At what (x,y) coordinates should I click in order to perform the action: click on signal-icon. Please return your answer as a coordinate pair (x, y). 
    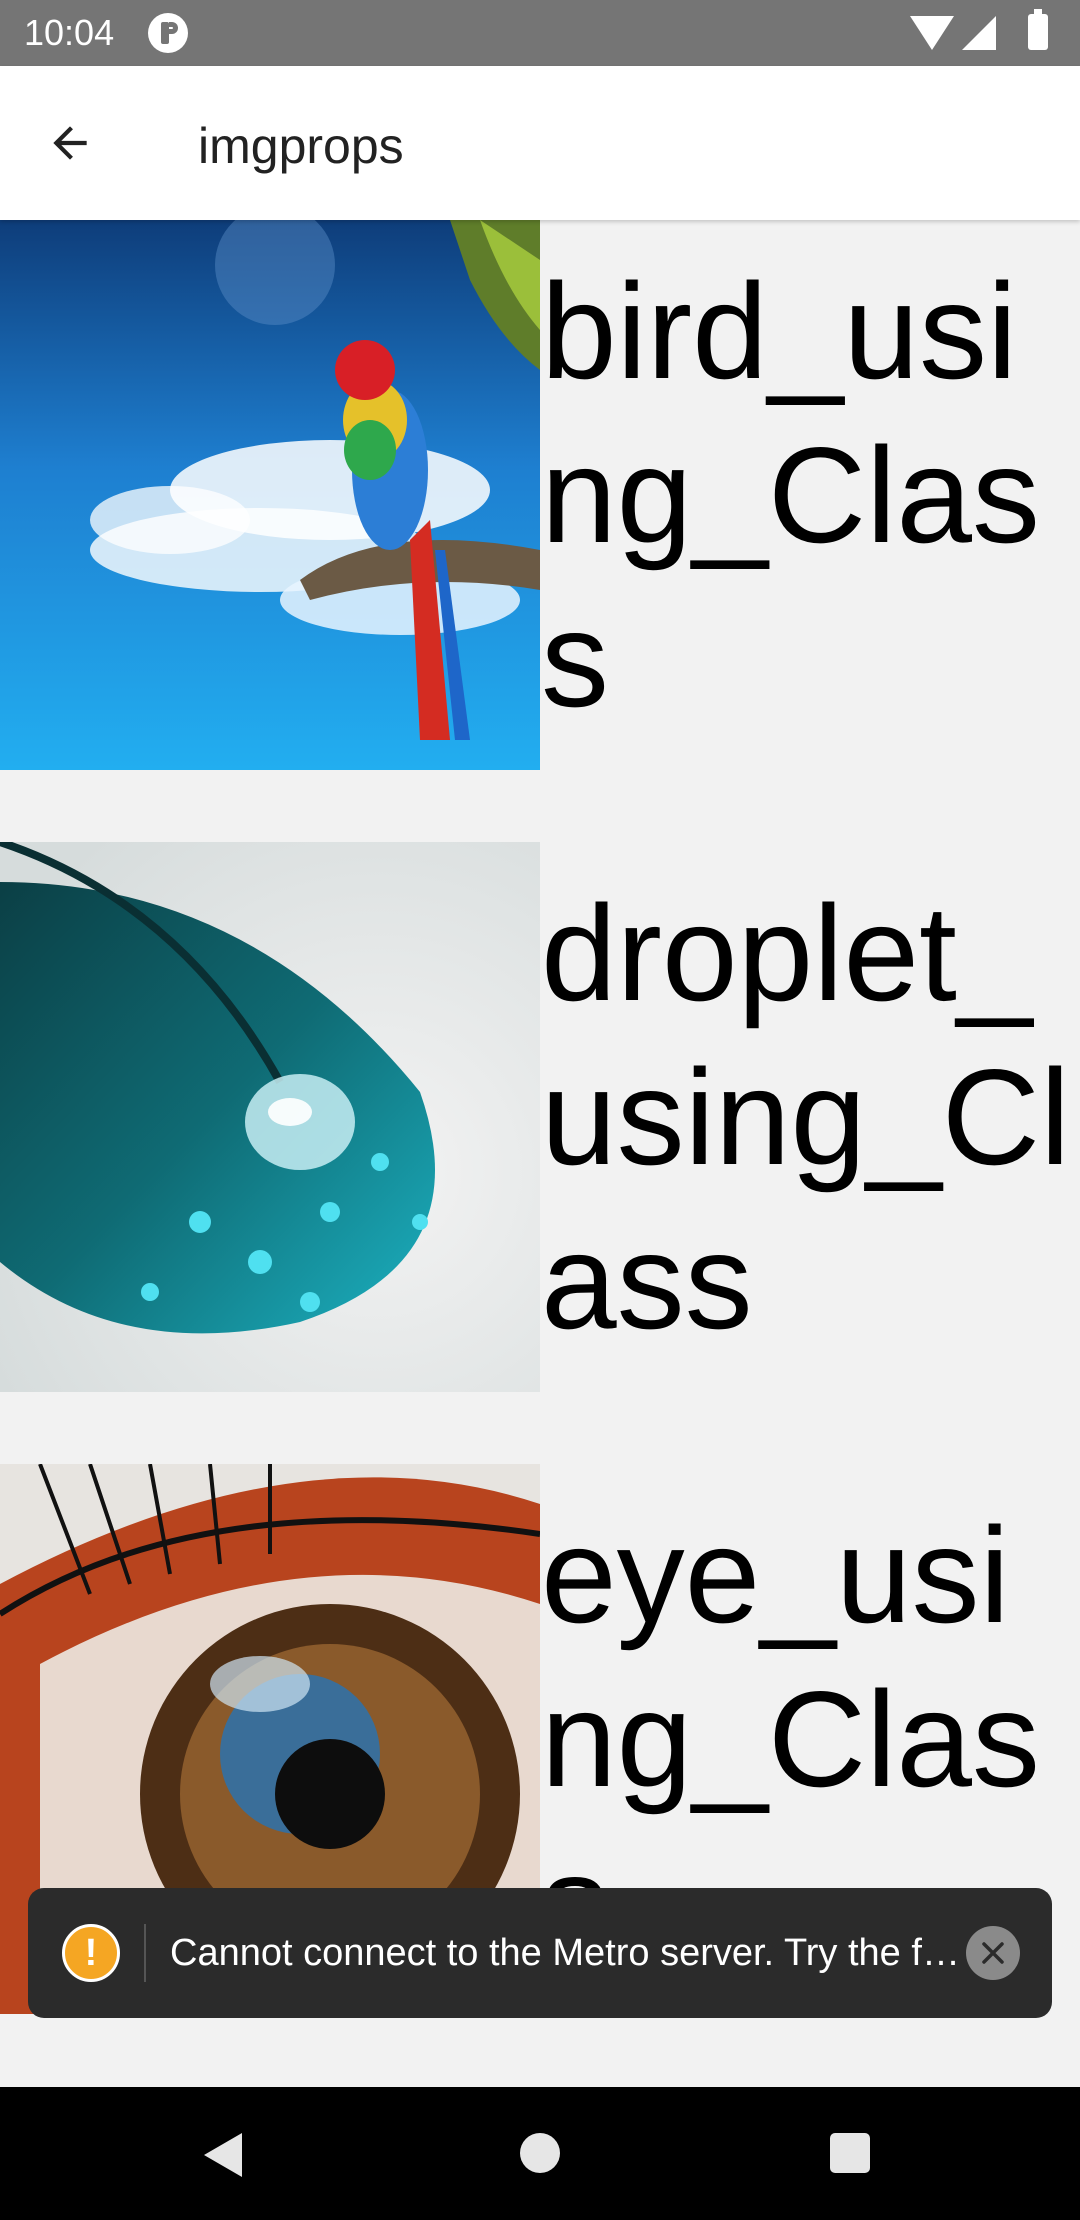
    Looking at the image, I should click on (979, 33).